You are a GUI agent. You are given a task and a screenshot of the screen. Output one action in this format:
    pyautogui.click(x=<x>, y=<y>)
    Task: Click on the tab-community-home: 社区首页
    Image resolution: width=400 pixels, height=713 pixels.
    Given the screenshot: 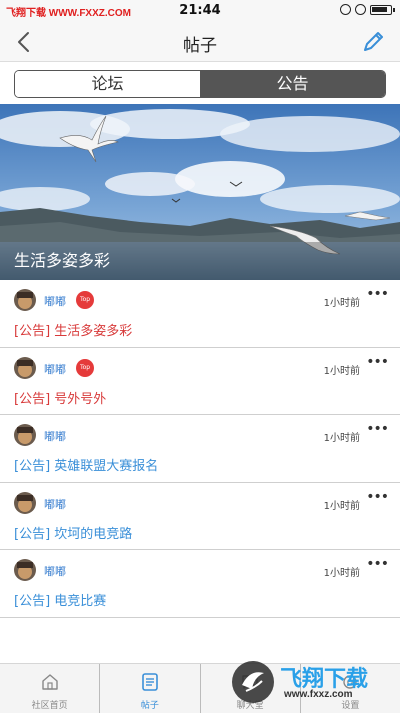 What is the action you would take?
    pyautogui.click(x=49, y=688)
    